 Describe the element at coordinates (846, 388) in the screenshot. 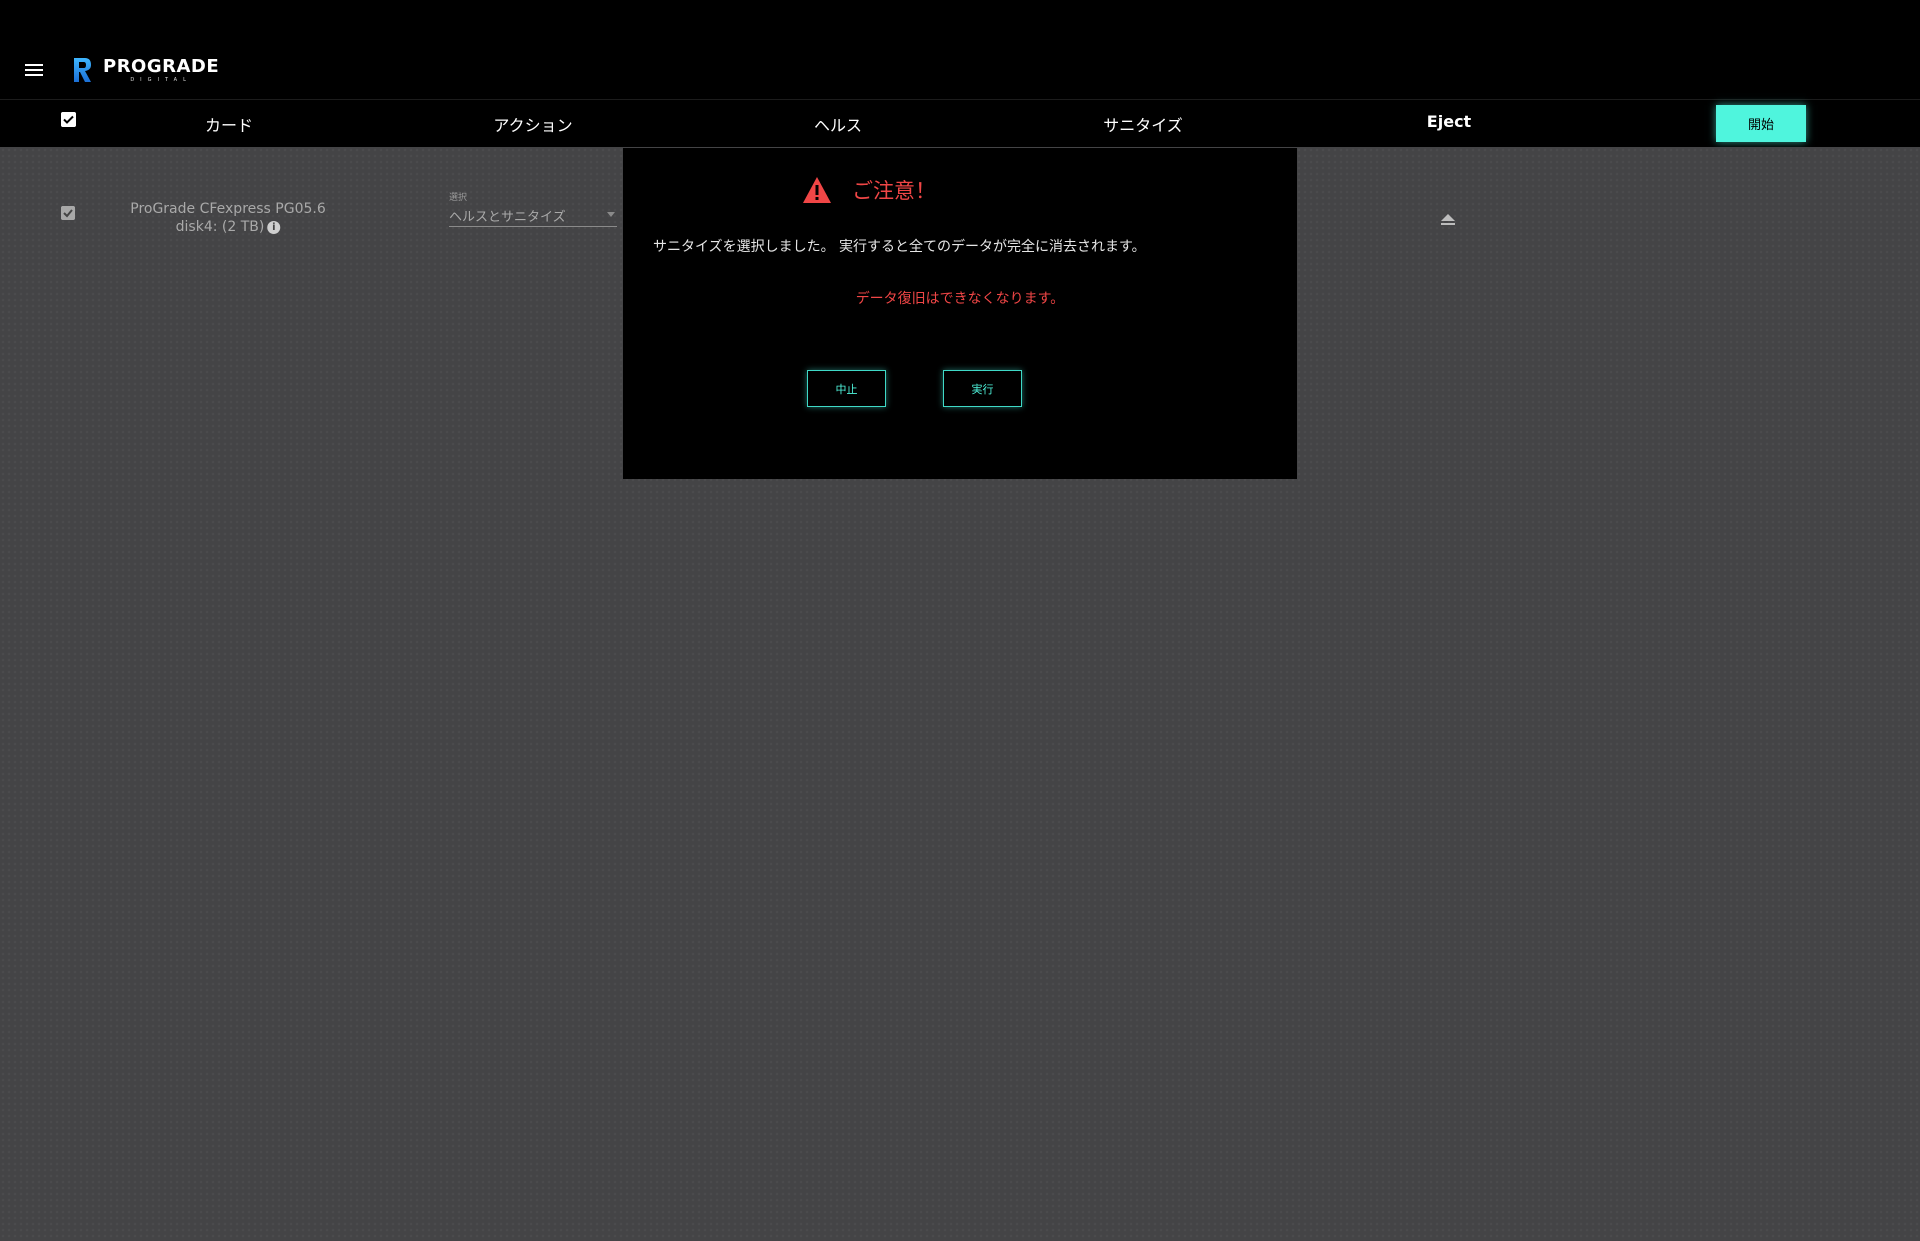

I see `cancel-button: 中止` at that location.